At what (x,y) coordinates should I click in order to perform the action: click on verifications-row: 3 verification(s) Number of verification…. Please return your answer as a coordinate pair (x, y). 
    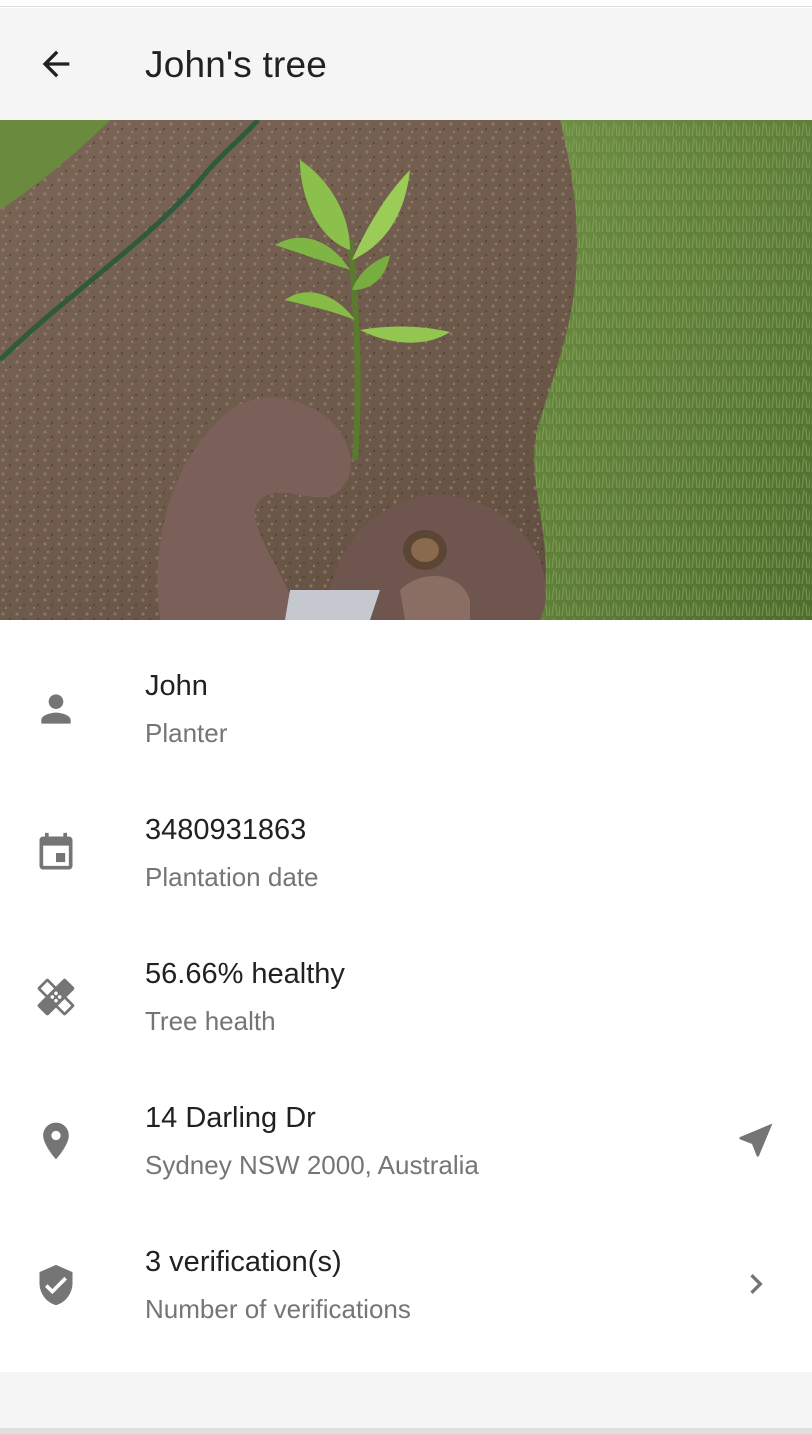
    Looking at the image, I should click on (406, 1268).